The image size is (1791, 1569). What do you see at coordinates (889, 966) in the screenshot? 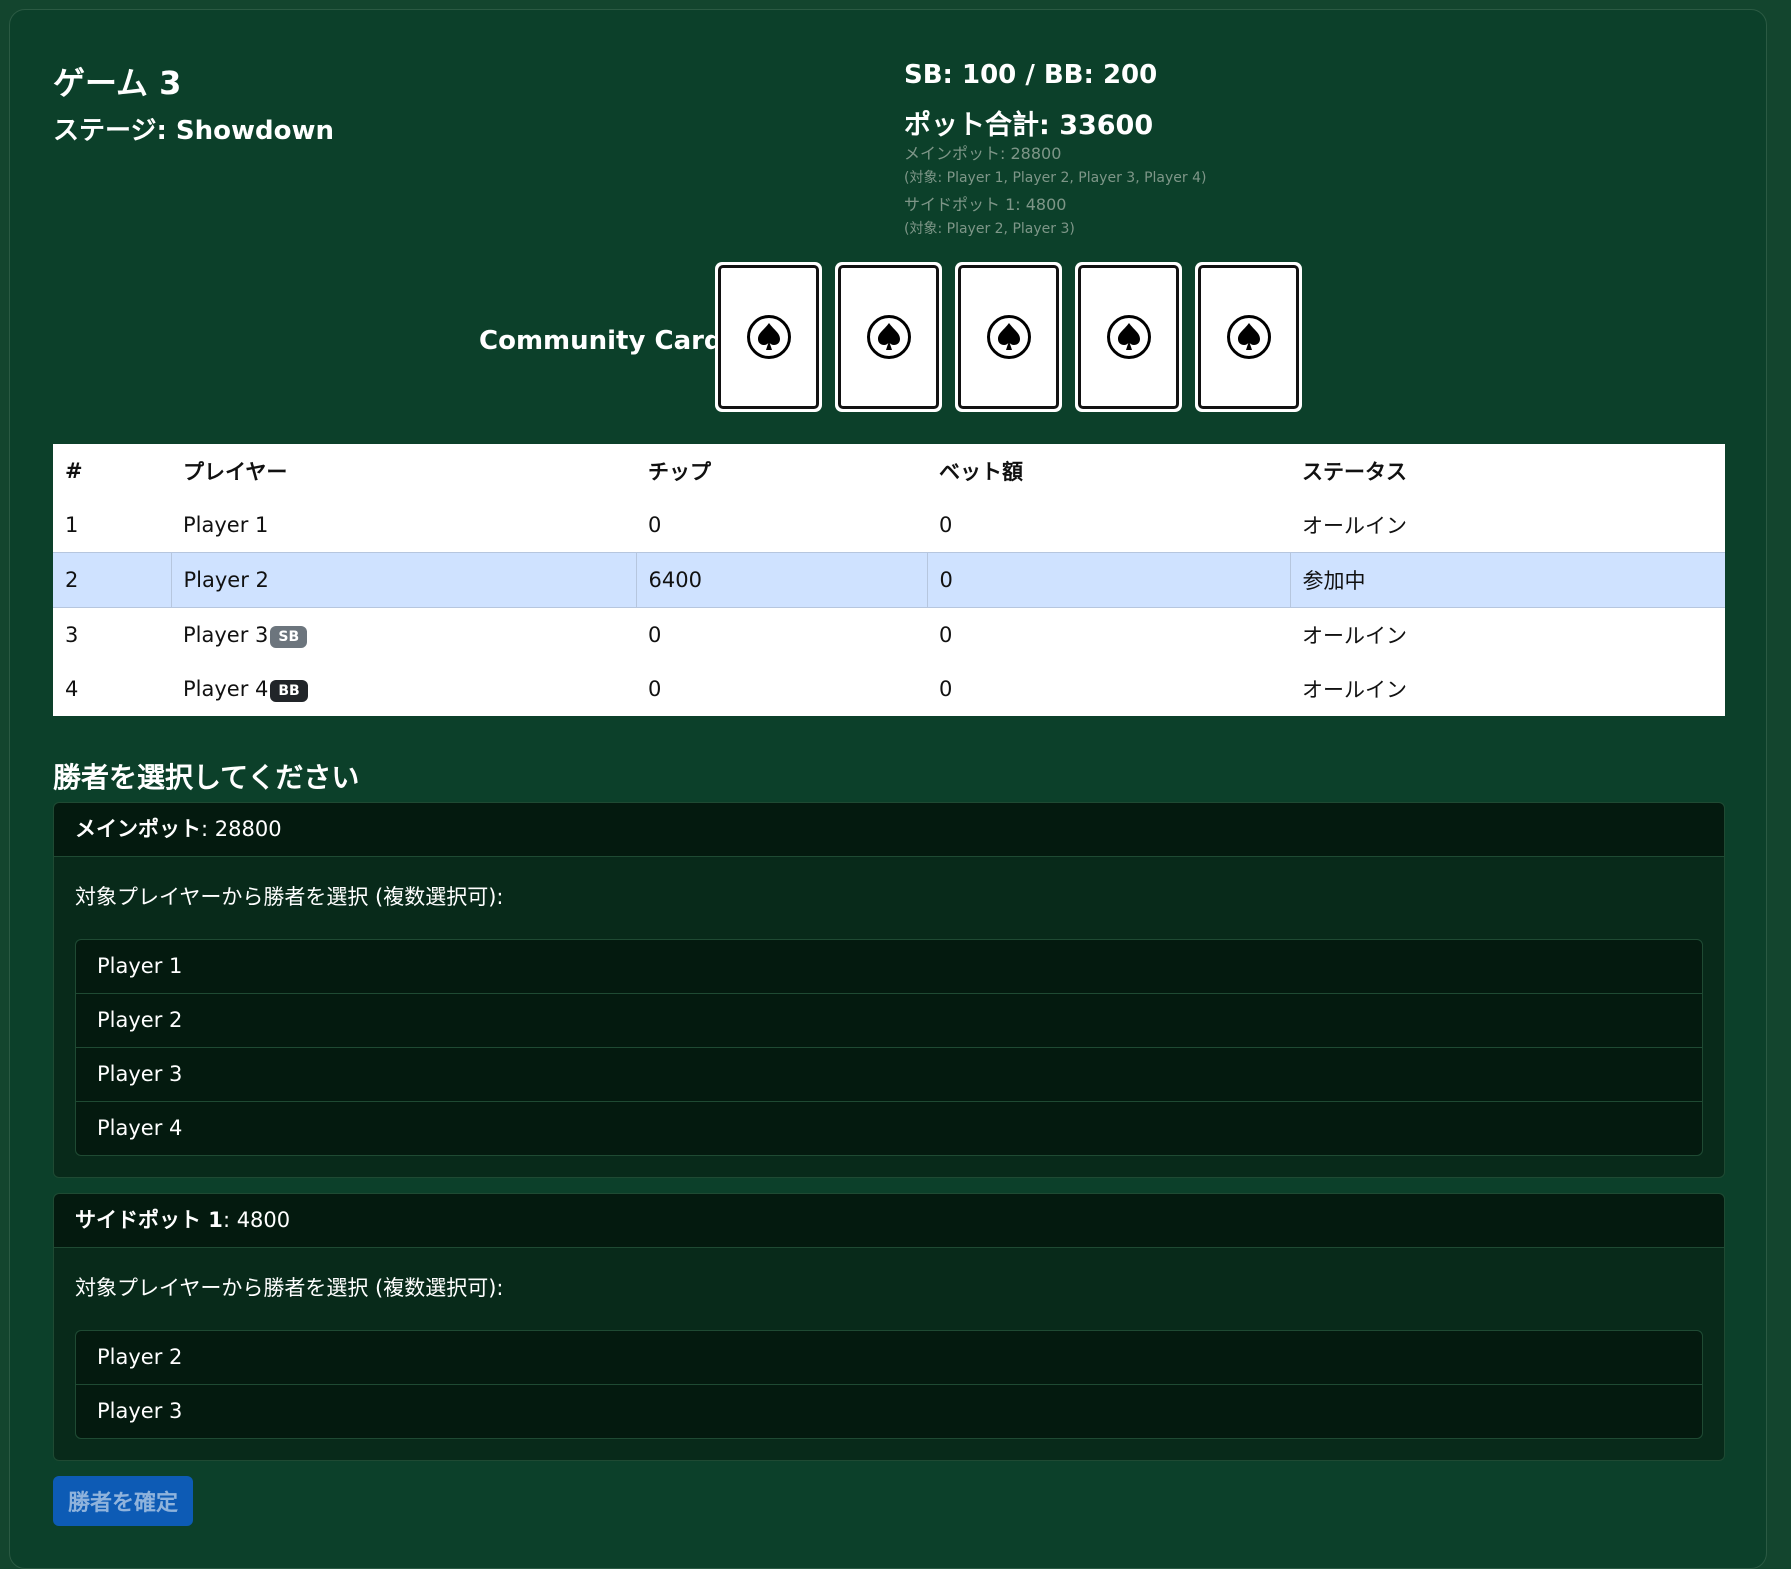
I see `winner-option-player-1: Player 1` at bounding box center [889, 966].